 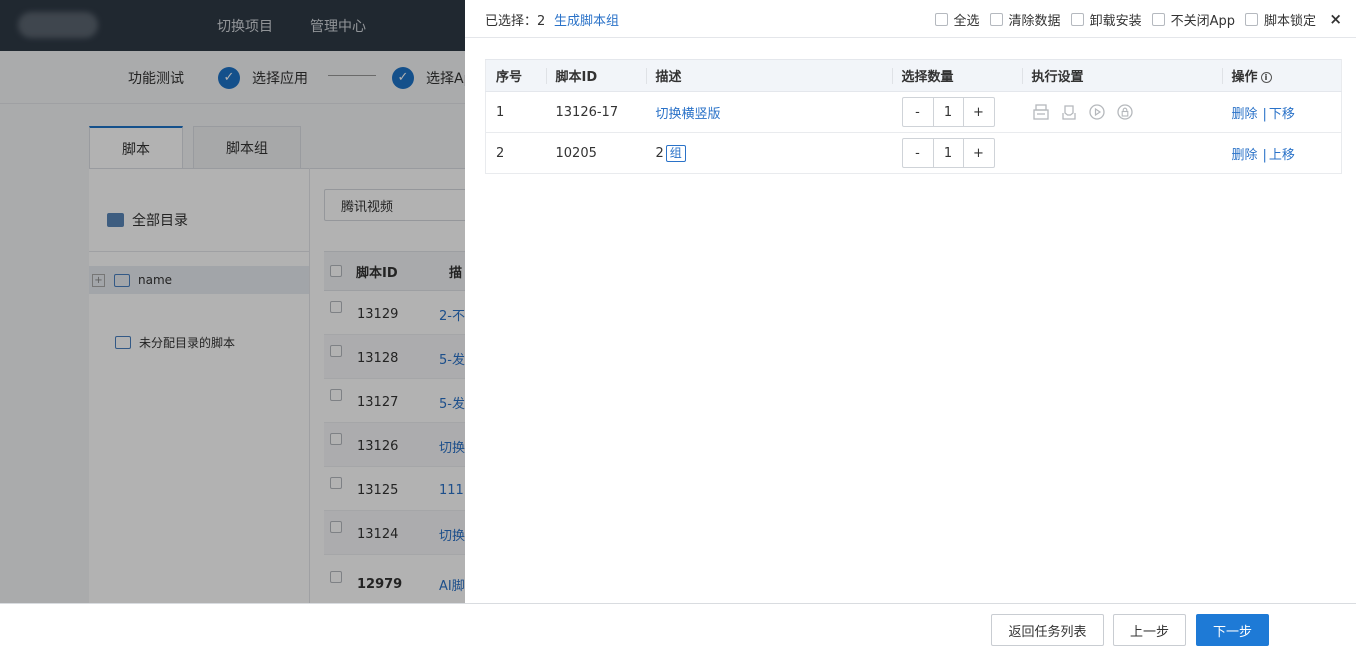 I want to click on selected-count: 已选择：2, so click(x=515, y=21).